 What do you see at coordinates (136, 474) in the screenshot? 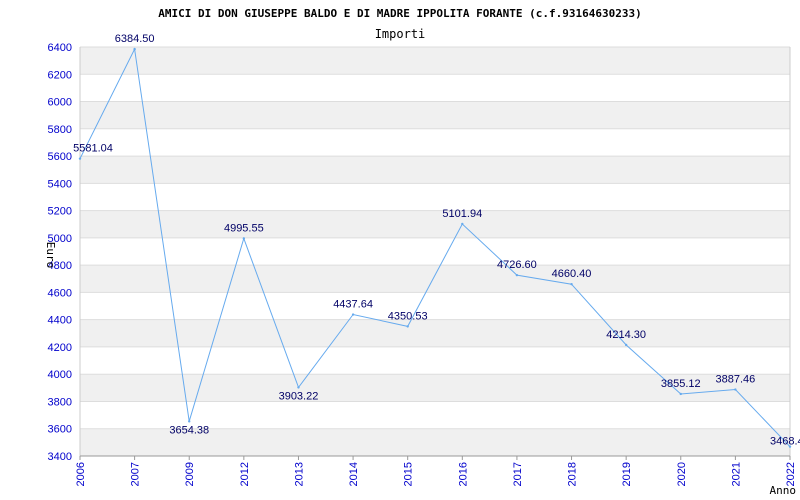
I see `x-tick-label: 2007` at bounding box center [136, 474].